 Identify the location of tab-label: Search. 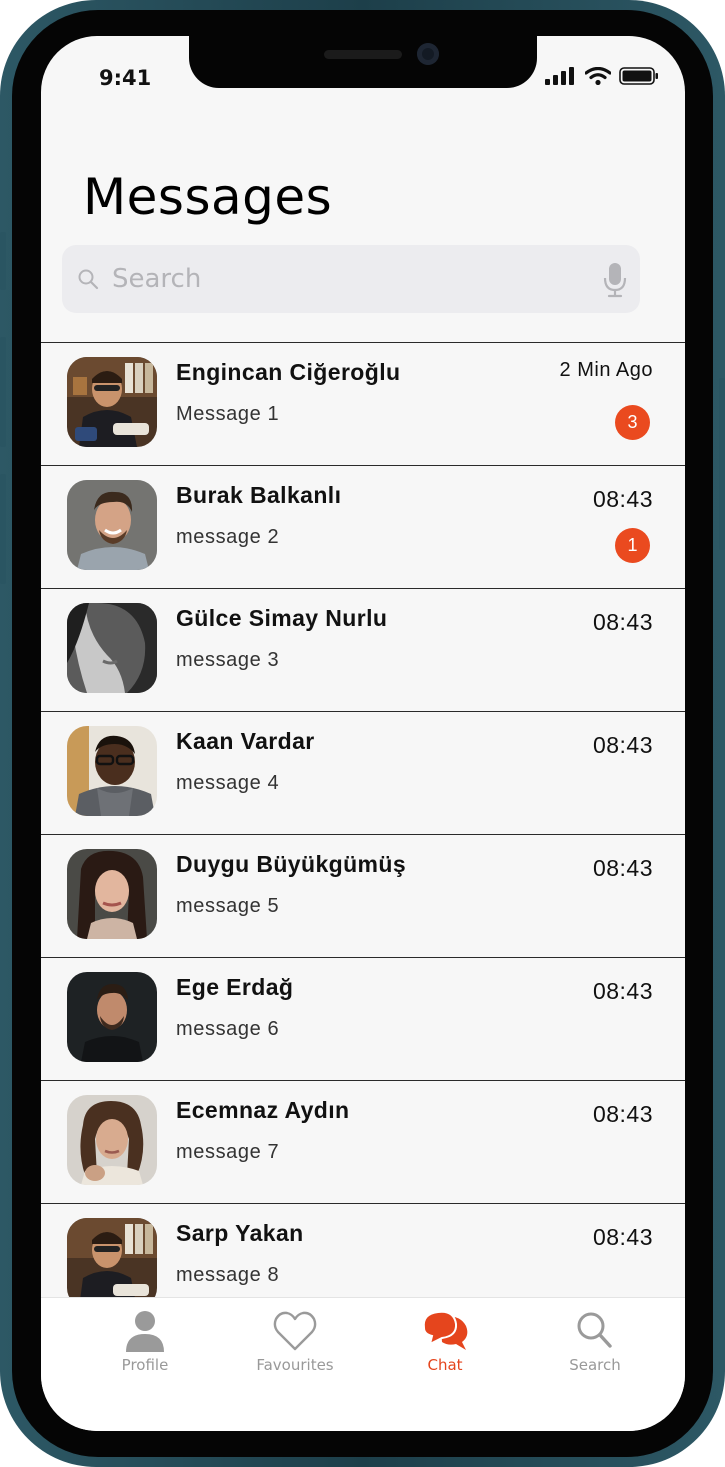
(595, 1365).